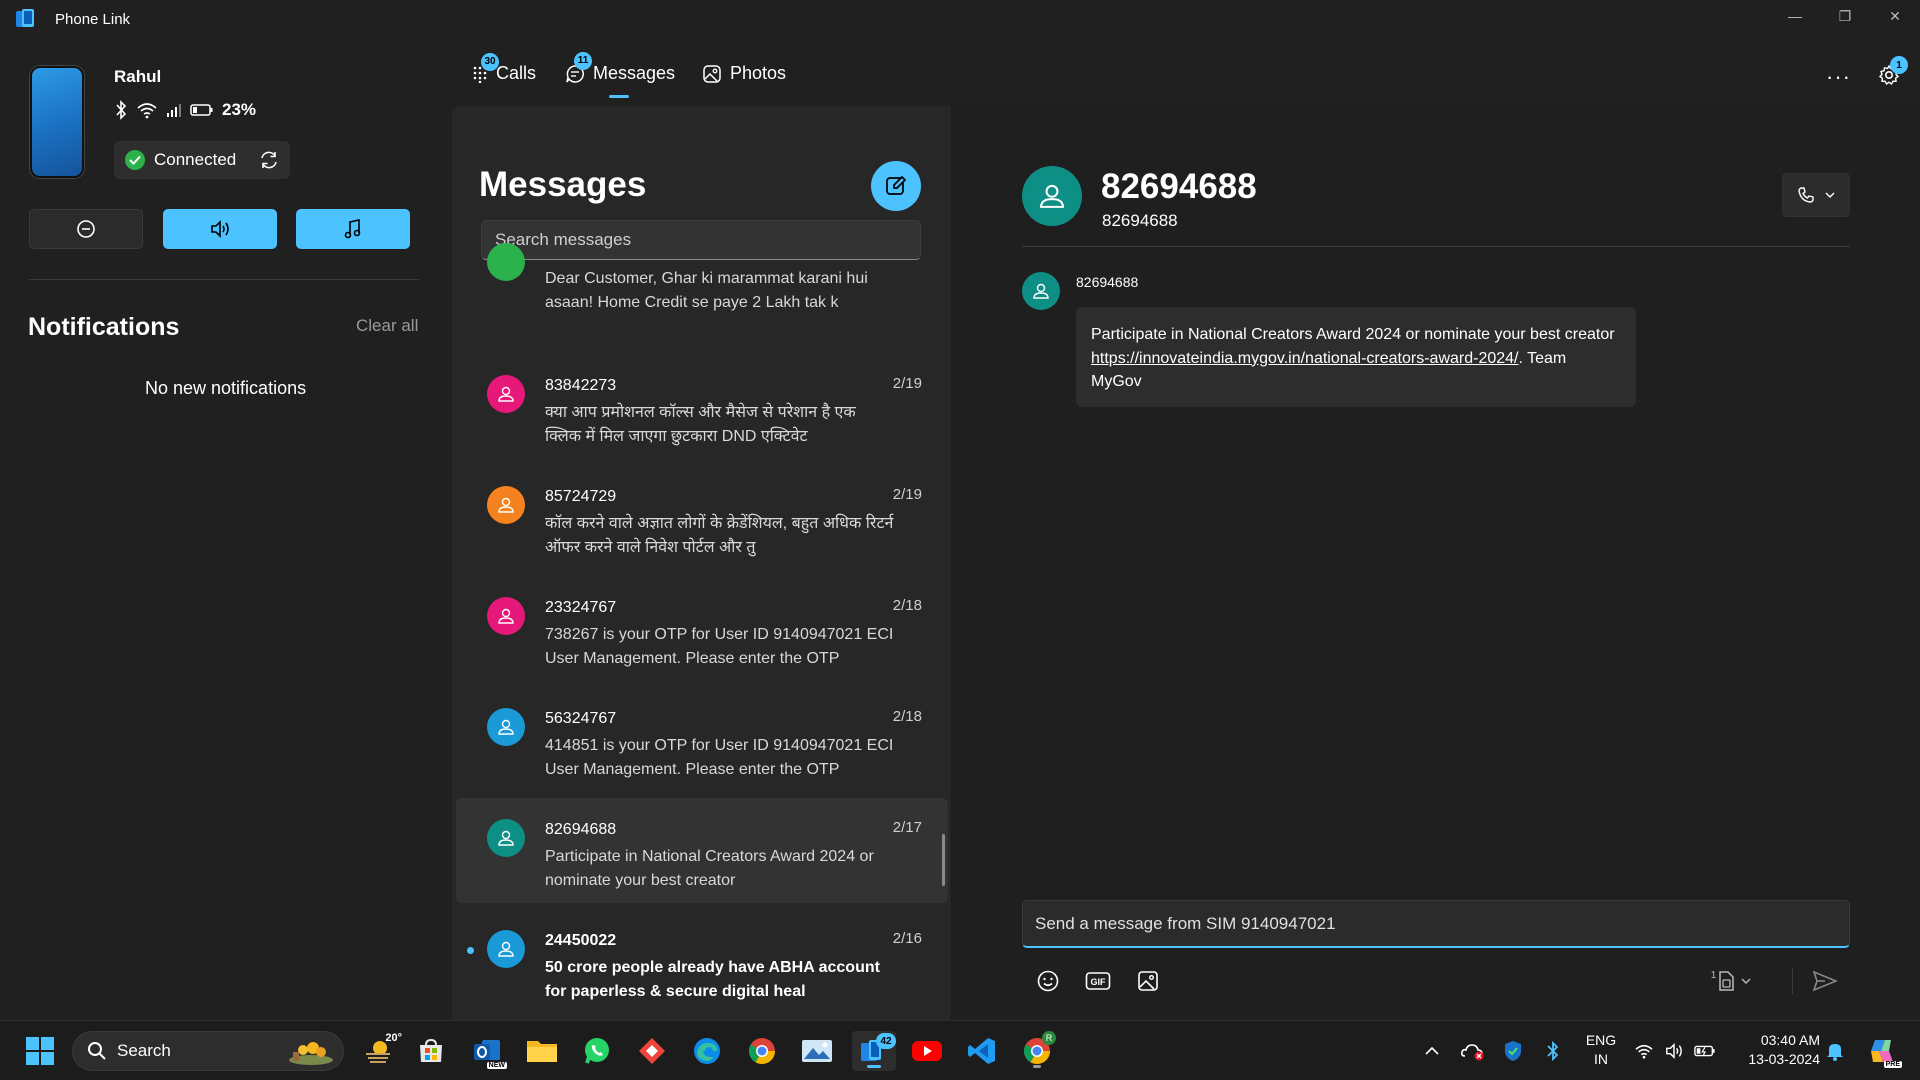 Image resolution: width=1920 pixels, height=1080 pixels. What do you see at coordinates (1838, 77) in the screenshot?
I see `more-options-button: ···` at bounding box center [1838, 77].